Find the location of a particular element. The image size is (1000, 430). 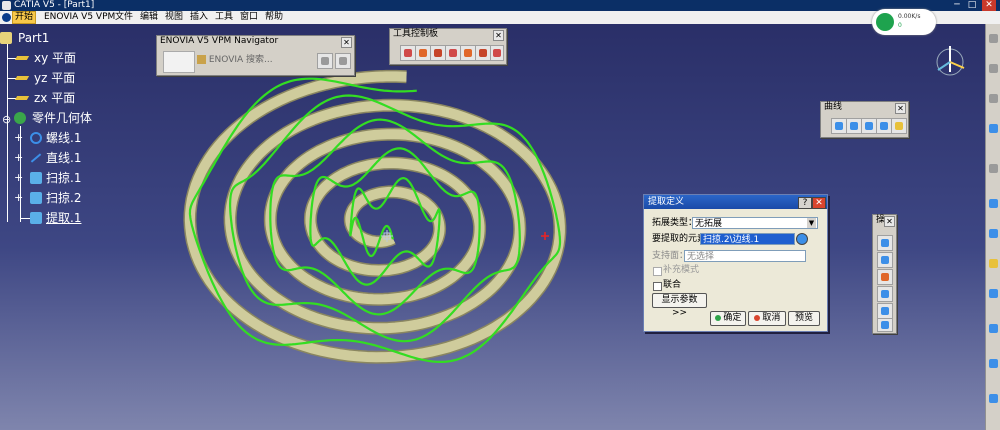

curve-panel: 曲线 ✕ is located at coordinates (864, 119).